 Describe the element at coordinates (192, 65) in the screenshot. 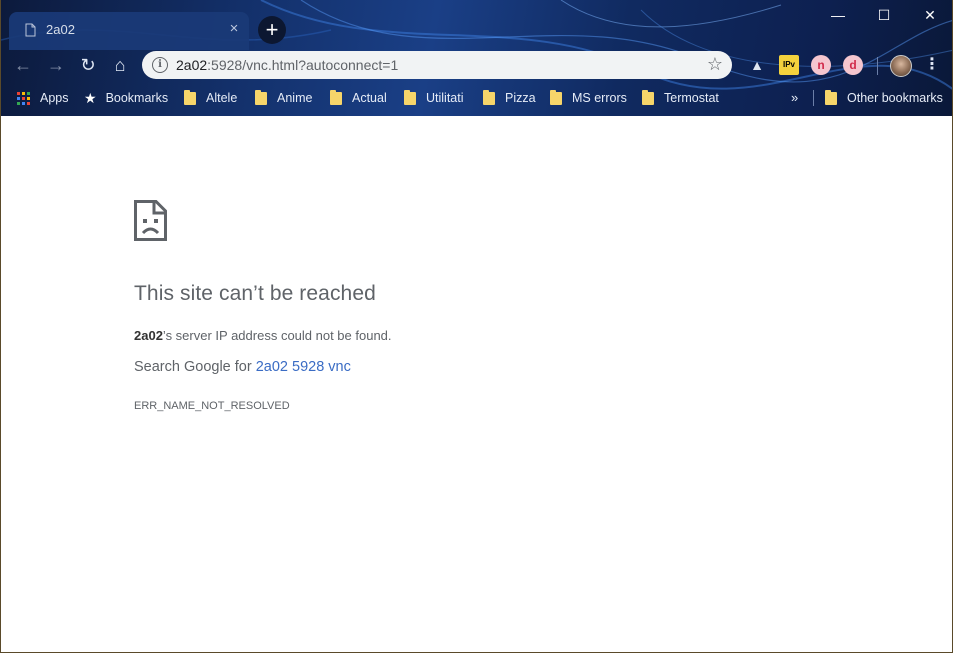

I see `url-host: 2a02` at that location.